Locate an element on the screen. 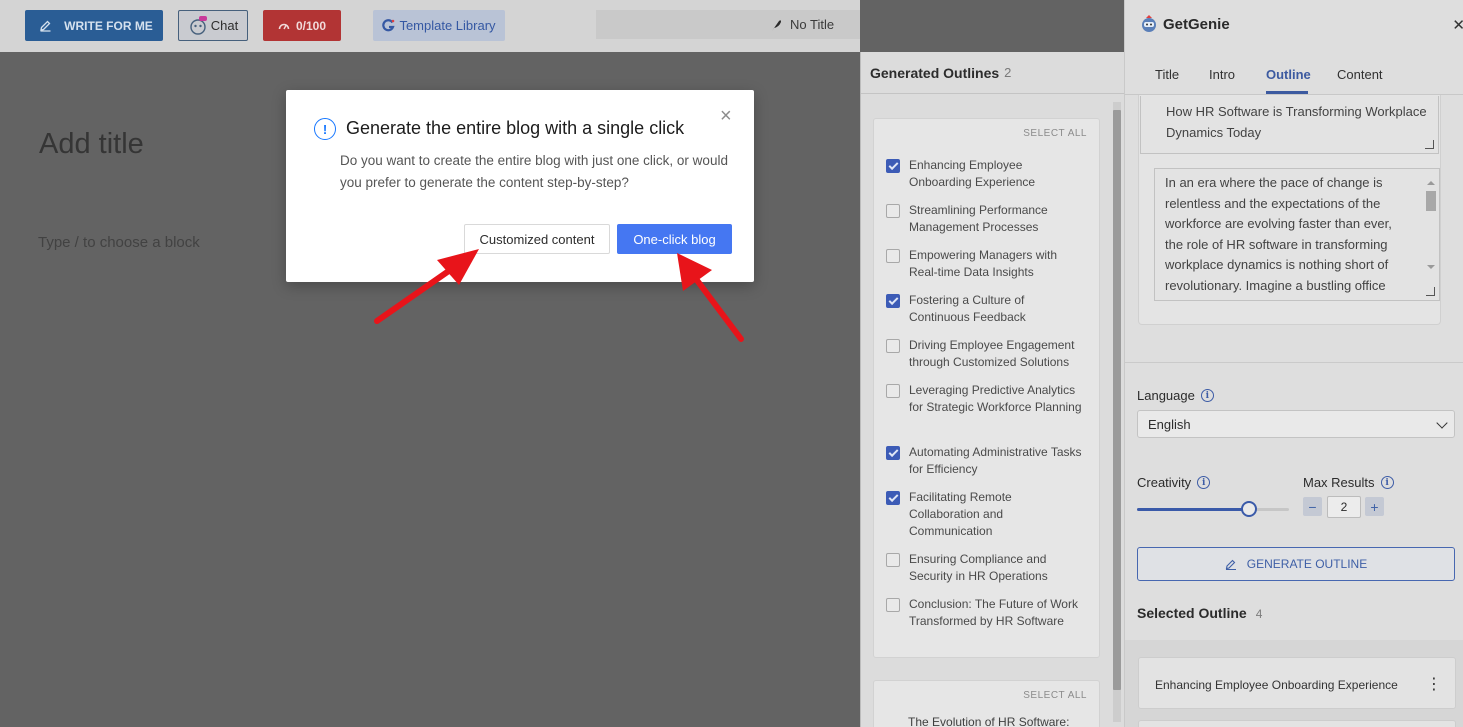 The image size is (1463, 727). language-value: English is located at coordinates (1169, 424).